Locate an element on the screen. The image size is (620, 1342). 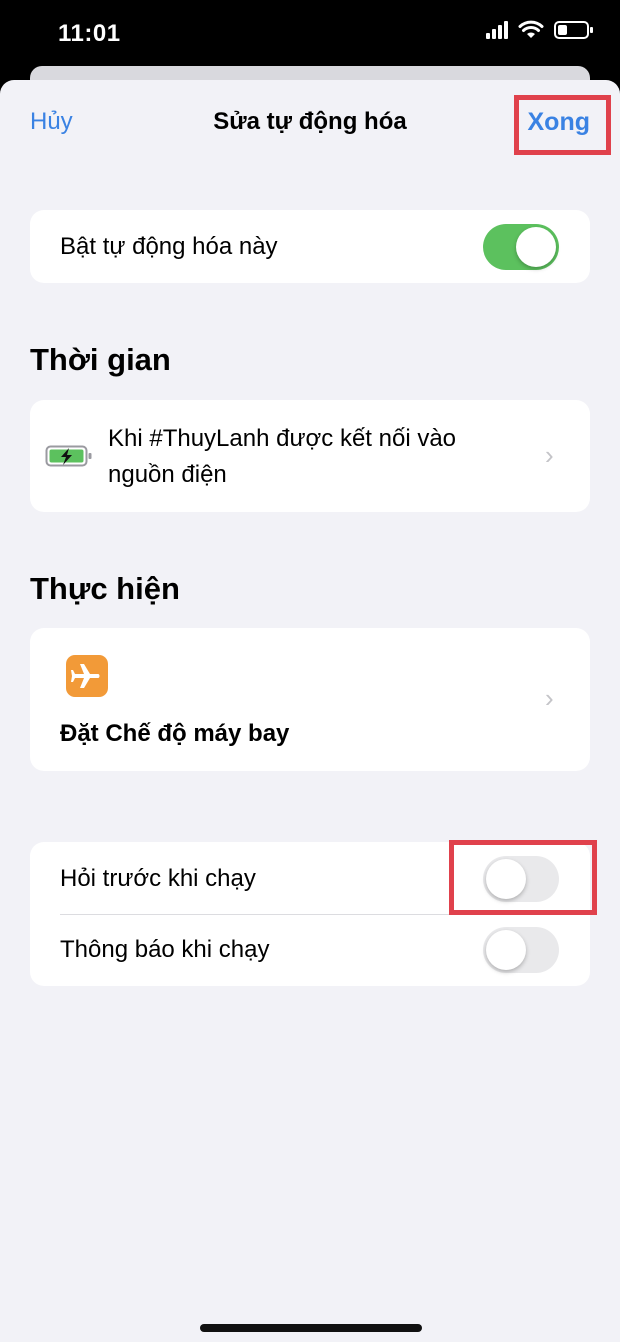
cellular-signal-icon is located at coordinates (497, 30).